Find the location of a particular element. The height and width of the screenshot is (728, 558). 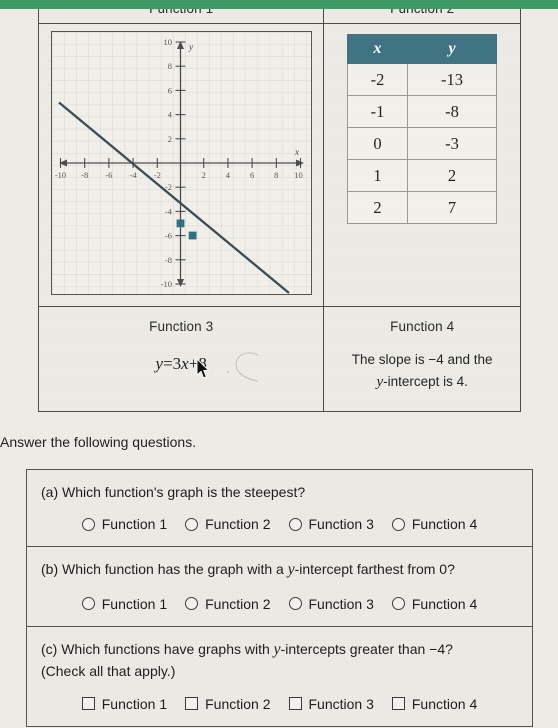

question-c-option-function3: Function 3 is located at coordinates (331, 704).